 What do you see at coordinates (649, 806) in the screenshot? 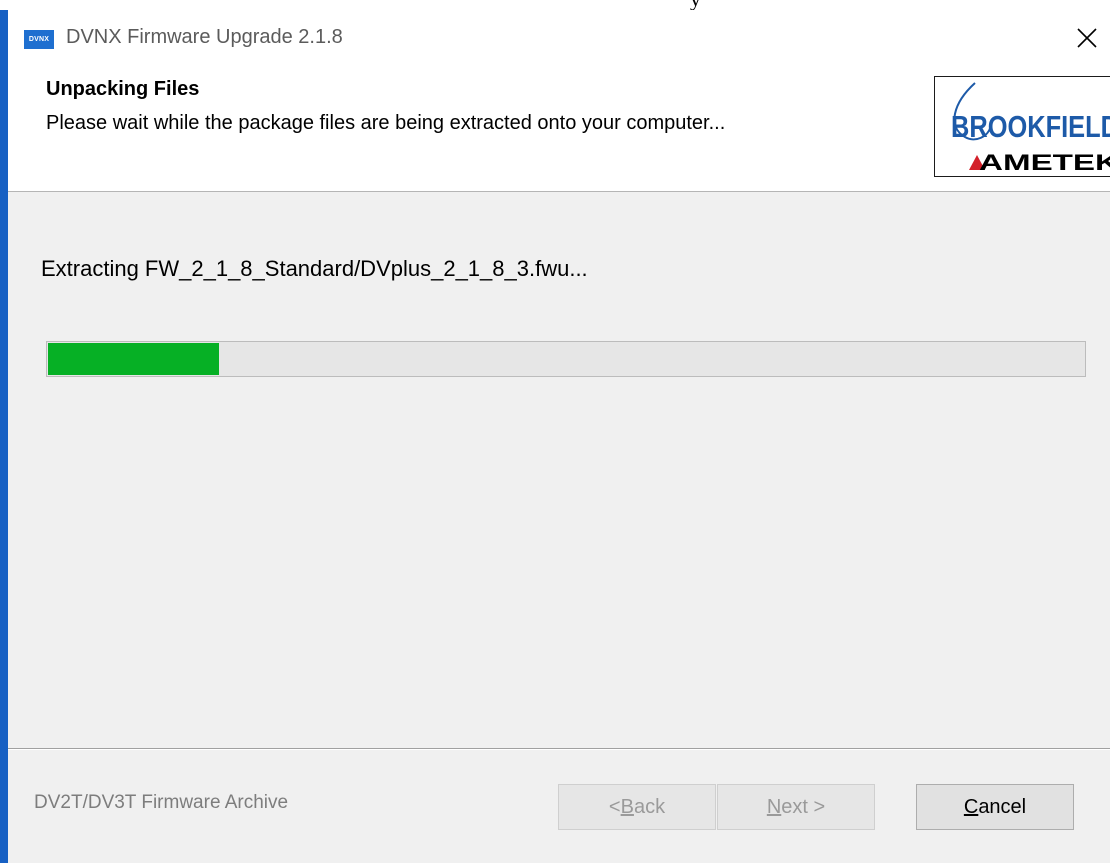
I see `back-button-rest: ack` at bounding box center [649, 806].